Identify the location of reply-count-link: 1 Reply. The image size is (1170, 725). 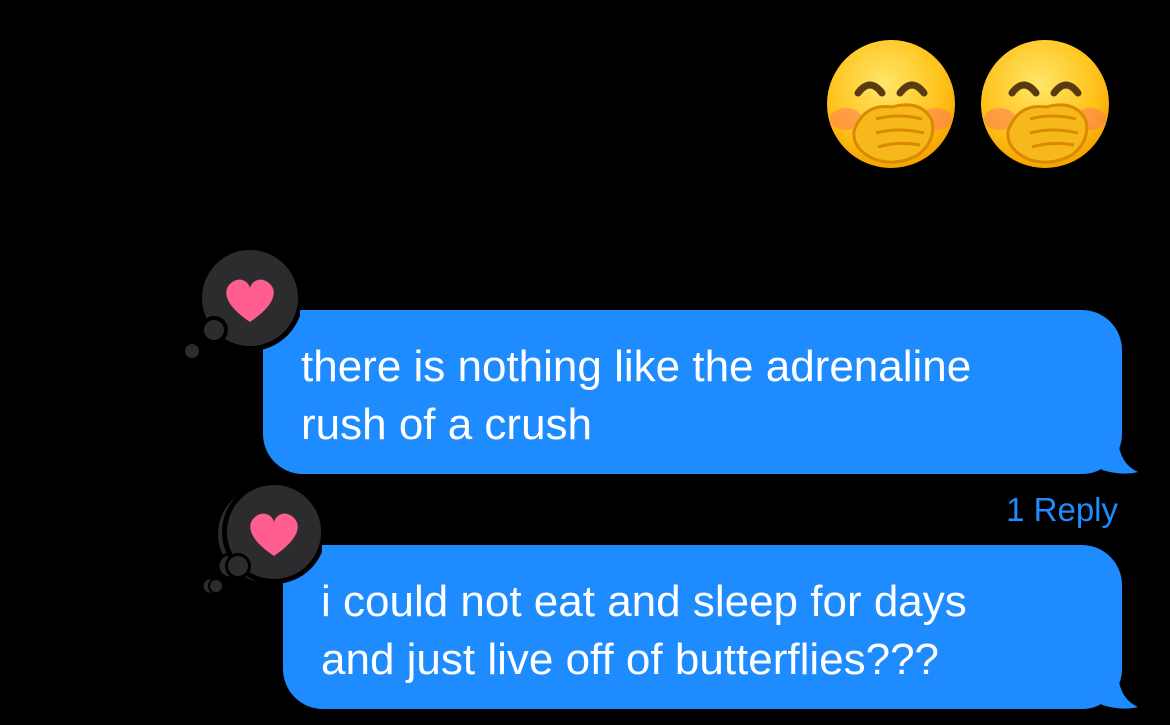
(1062, 510).